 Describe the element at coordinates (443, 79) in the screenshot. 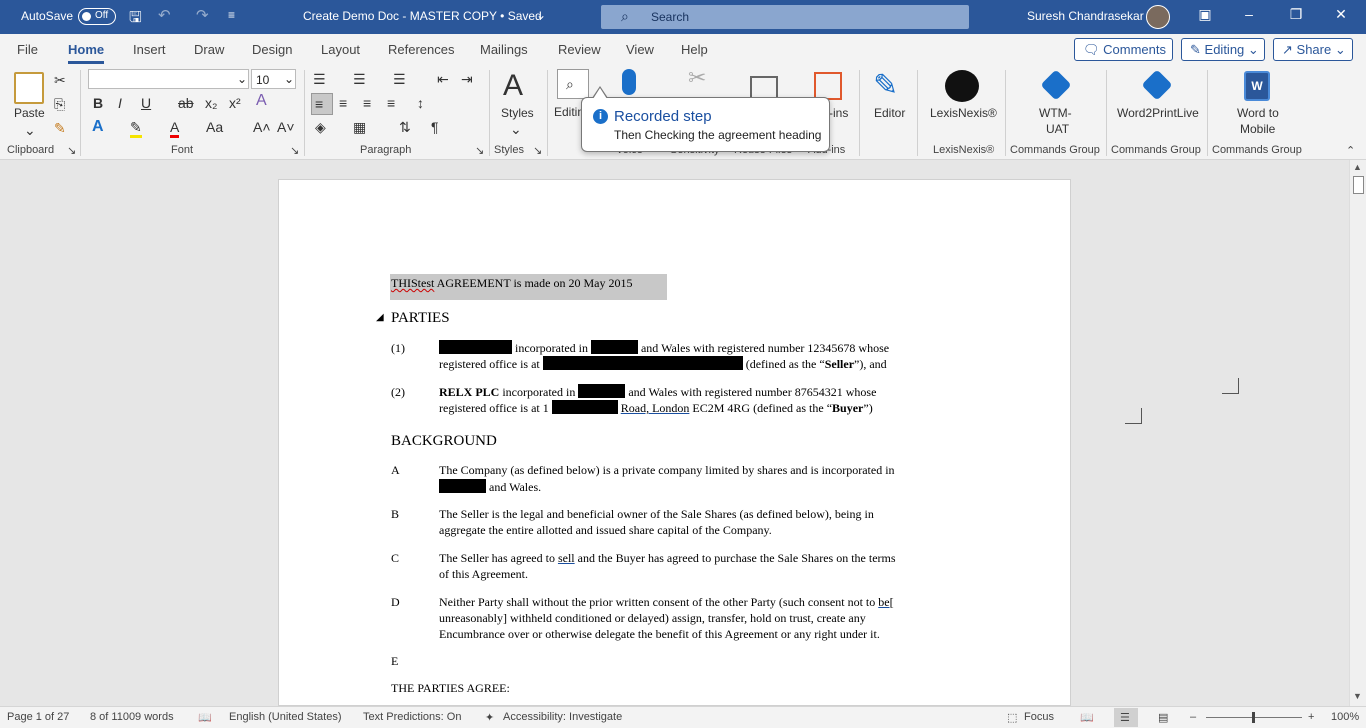

I see `decrease-indent-icon: ⇤` at that location.